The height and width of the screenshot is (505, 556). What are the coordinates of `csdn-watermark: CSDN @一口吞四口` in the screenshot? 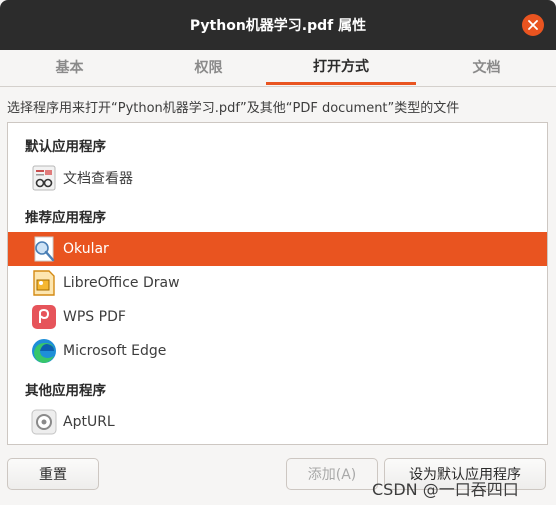 It's located at (445, 489).